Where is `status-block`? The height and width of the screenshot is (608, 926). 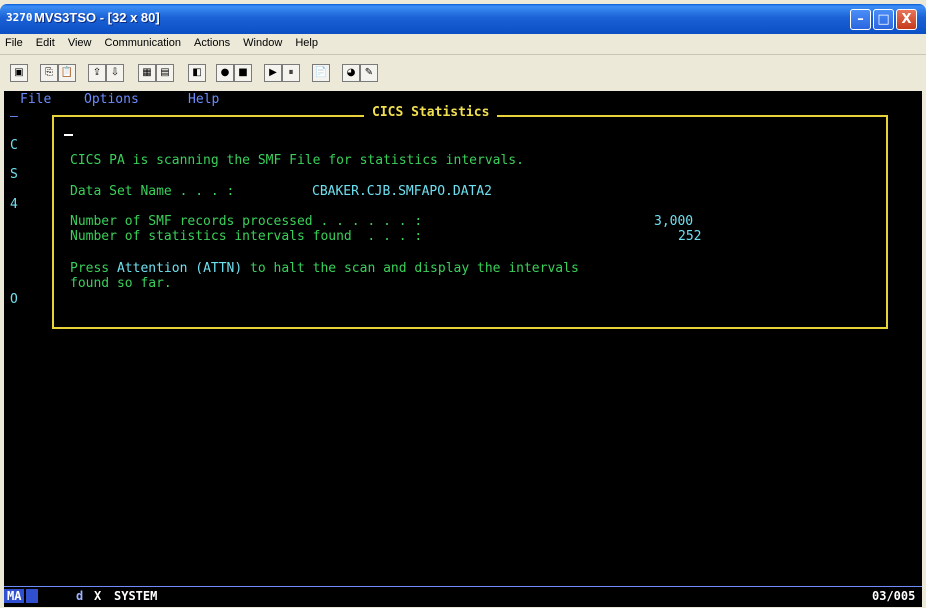 status-block is located at coordinates (32, 596).